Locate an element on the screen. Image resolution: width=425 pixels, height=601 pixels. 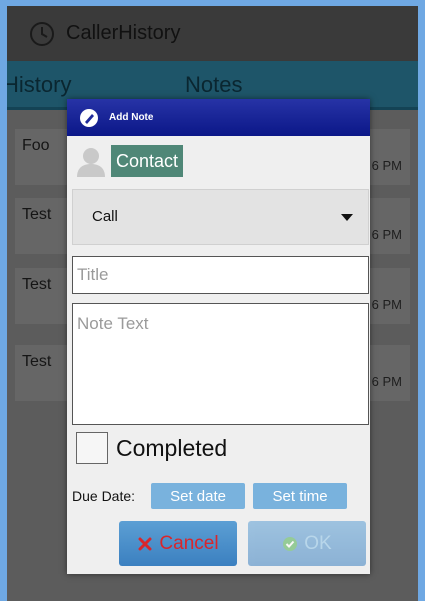
ok-label: OK is located at coordinates (318, 543).